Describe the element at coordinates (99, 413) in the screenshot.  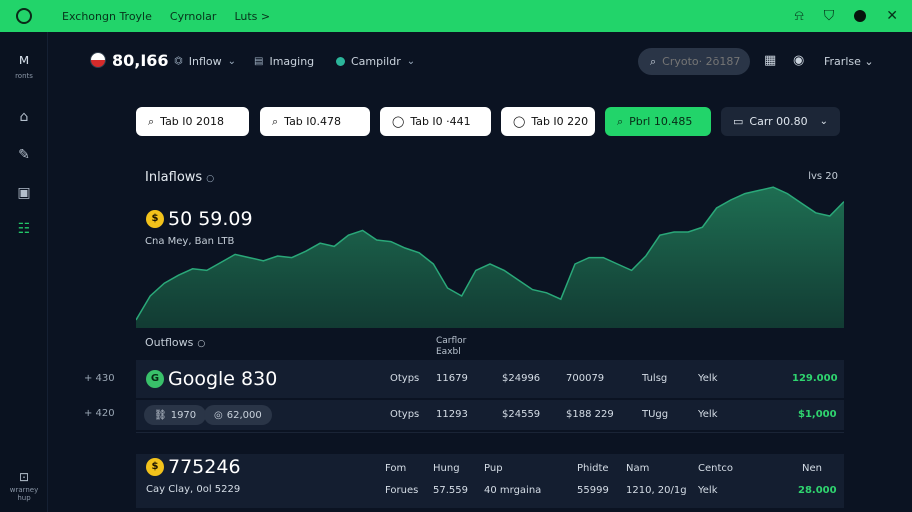
I see `row-side-number: + 420` at that location.